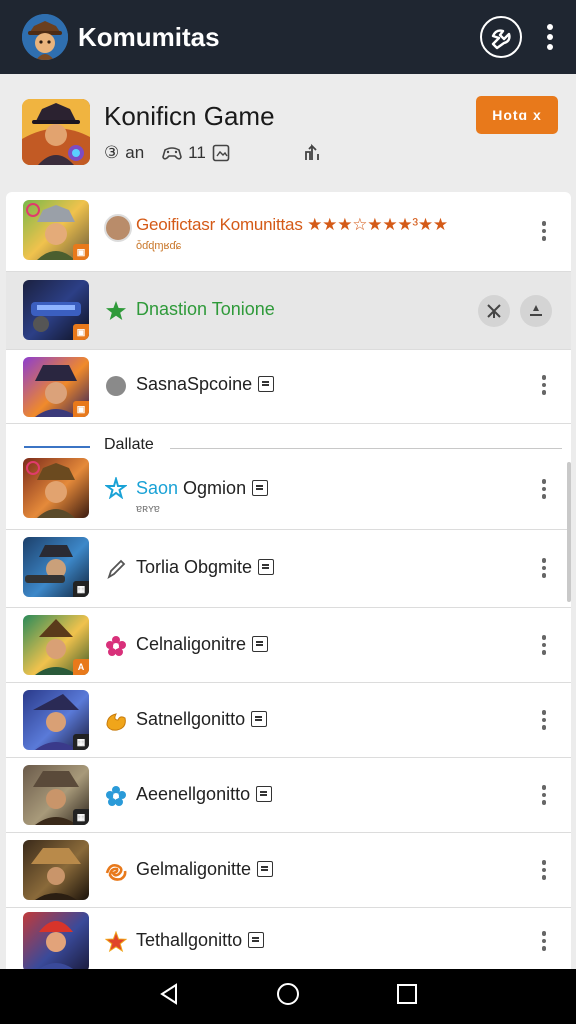 Image resolution: width=576 pixels, height=1024 pixels. Describe the element at coordinates (56, 645) in the screenshot. I see `item-thumbnail: A` at that location.